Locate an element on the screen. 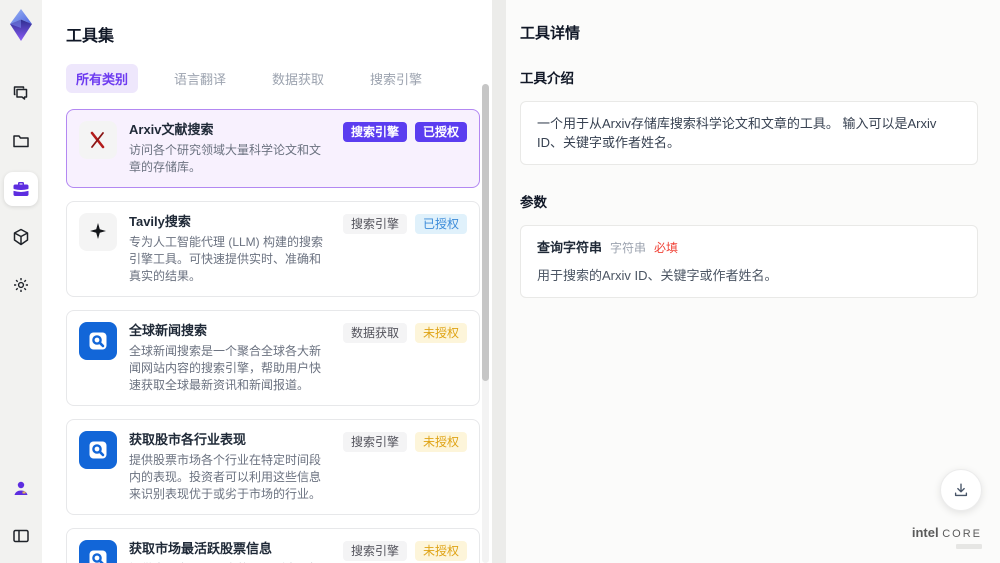 The image size is (1000, 563). user-avatar-icon is located at coordinates (21, 488).